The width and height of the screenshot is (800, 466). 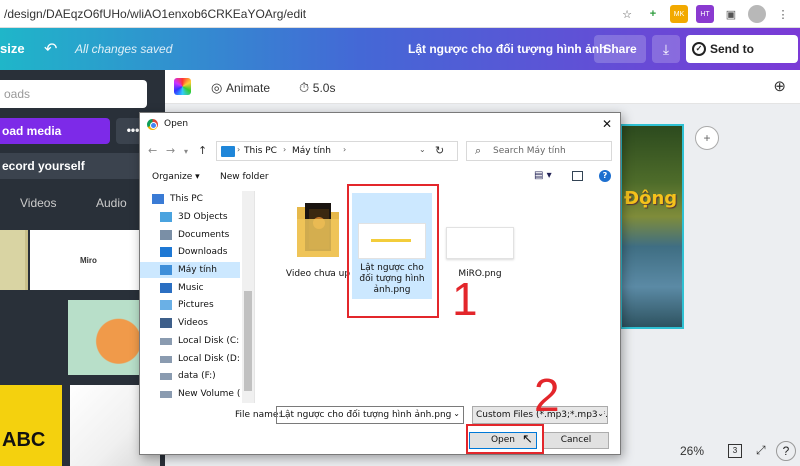 What do you see at coordinates (12, 48) in the screenshot?
I see `resize-button: size` at bounding box center [12, 48].